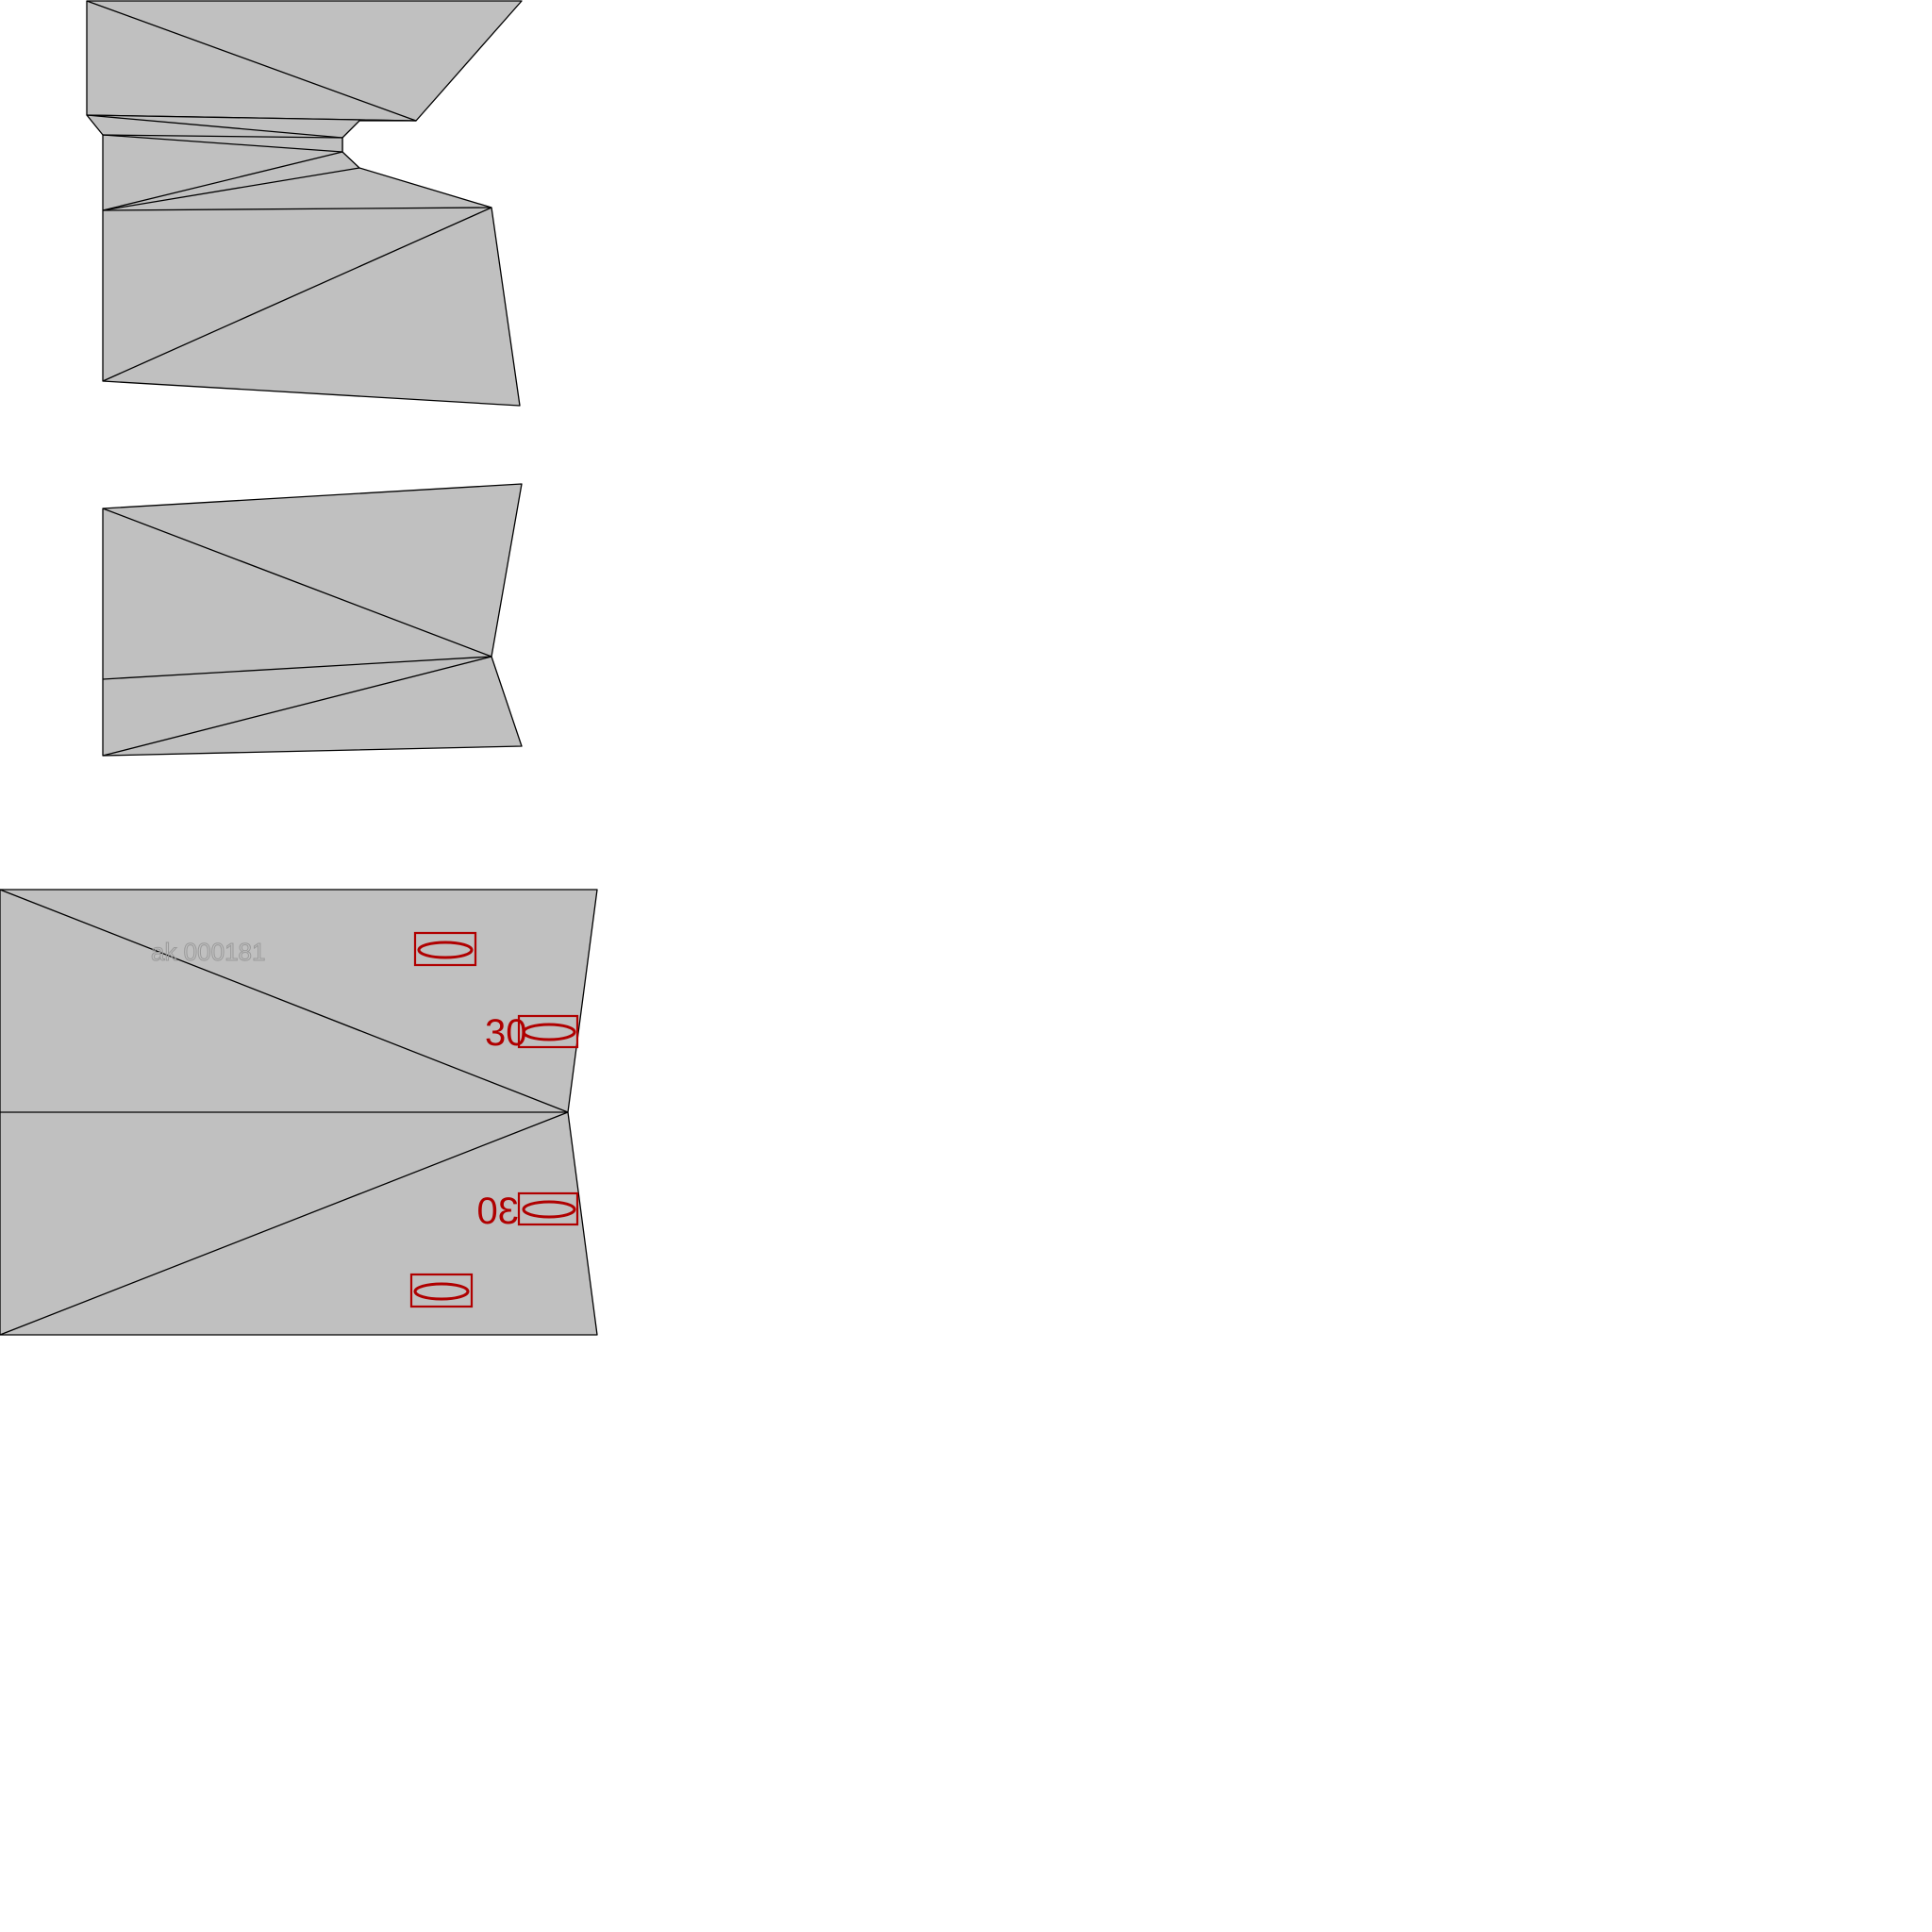 The width and height of the screenshot is (1932, 1932). What do you see at coordinates (304, 204) in the screenshot?
I see `uv-island-top` at bounding box center [304, 204].